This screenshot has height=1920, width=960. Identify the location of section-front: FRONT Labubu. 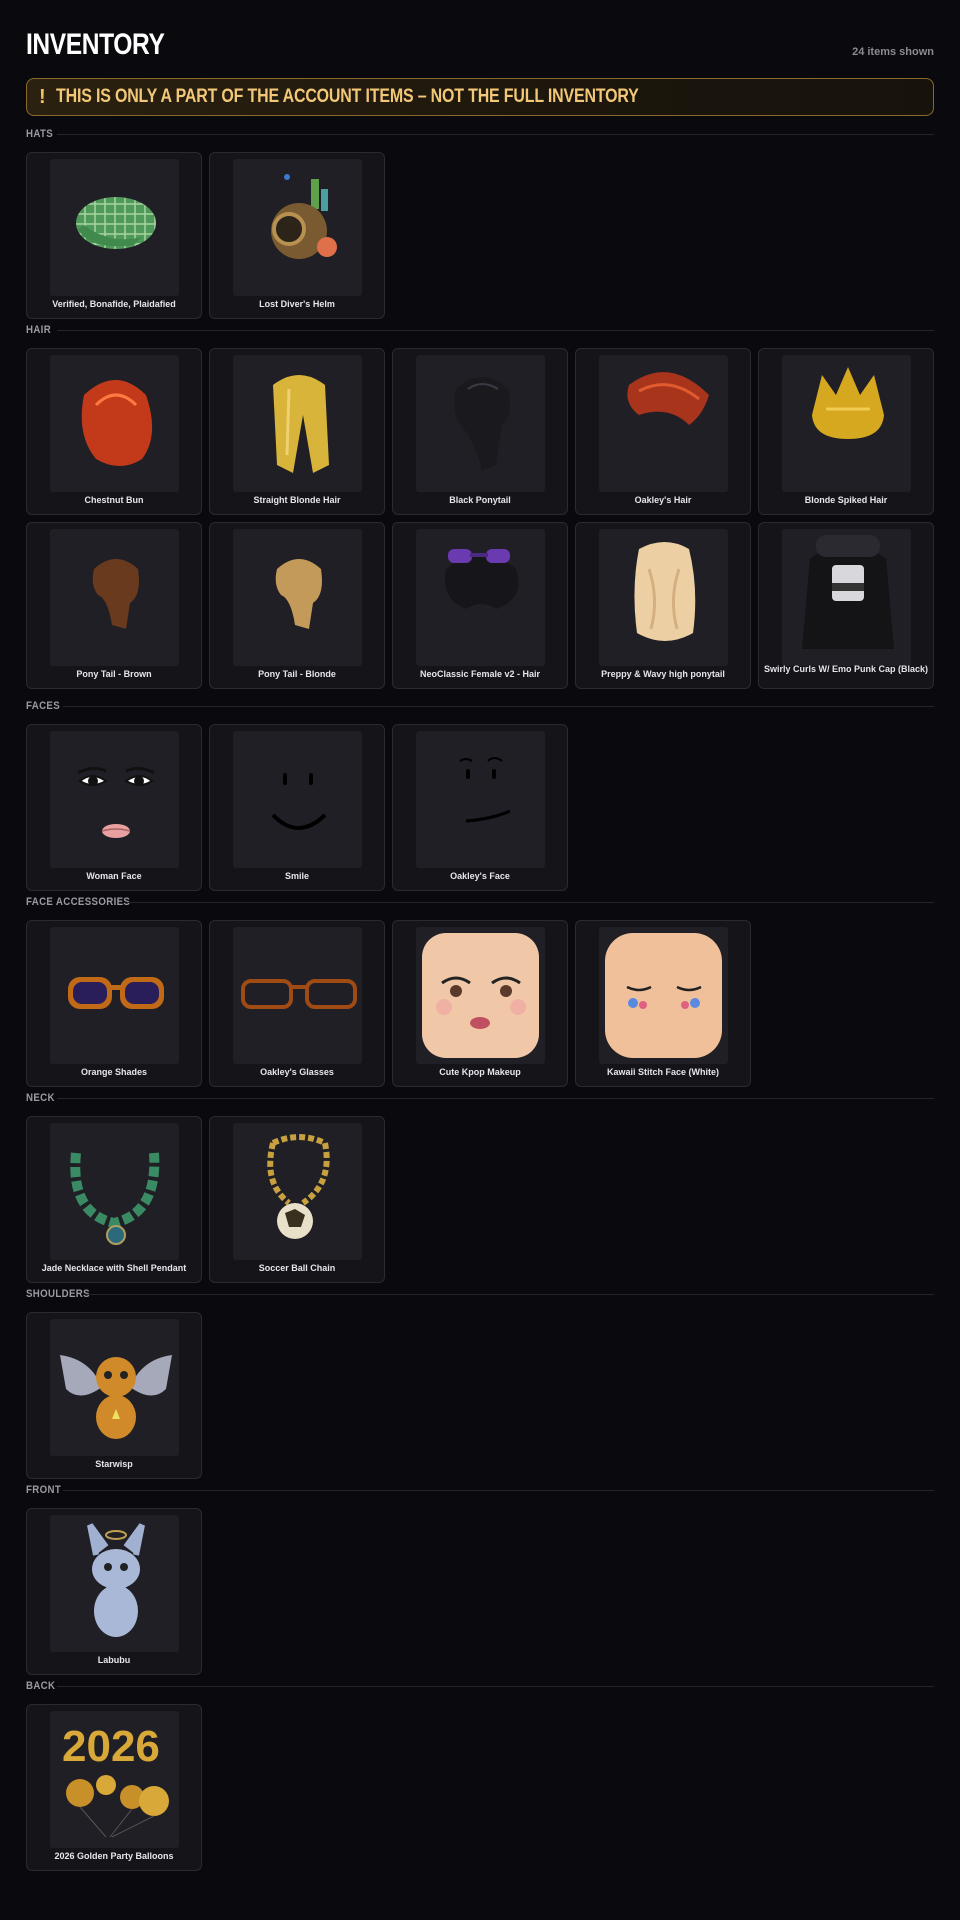
(480, 1578).